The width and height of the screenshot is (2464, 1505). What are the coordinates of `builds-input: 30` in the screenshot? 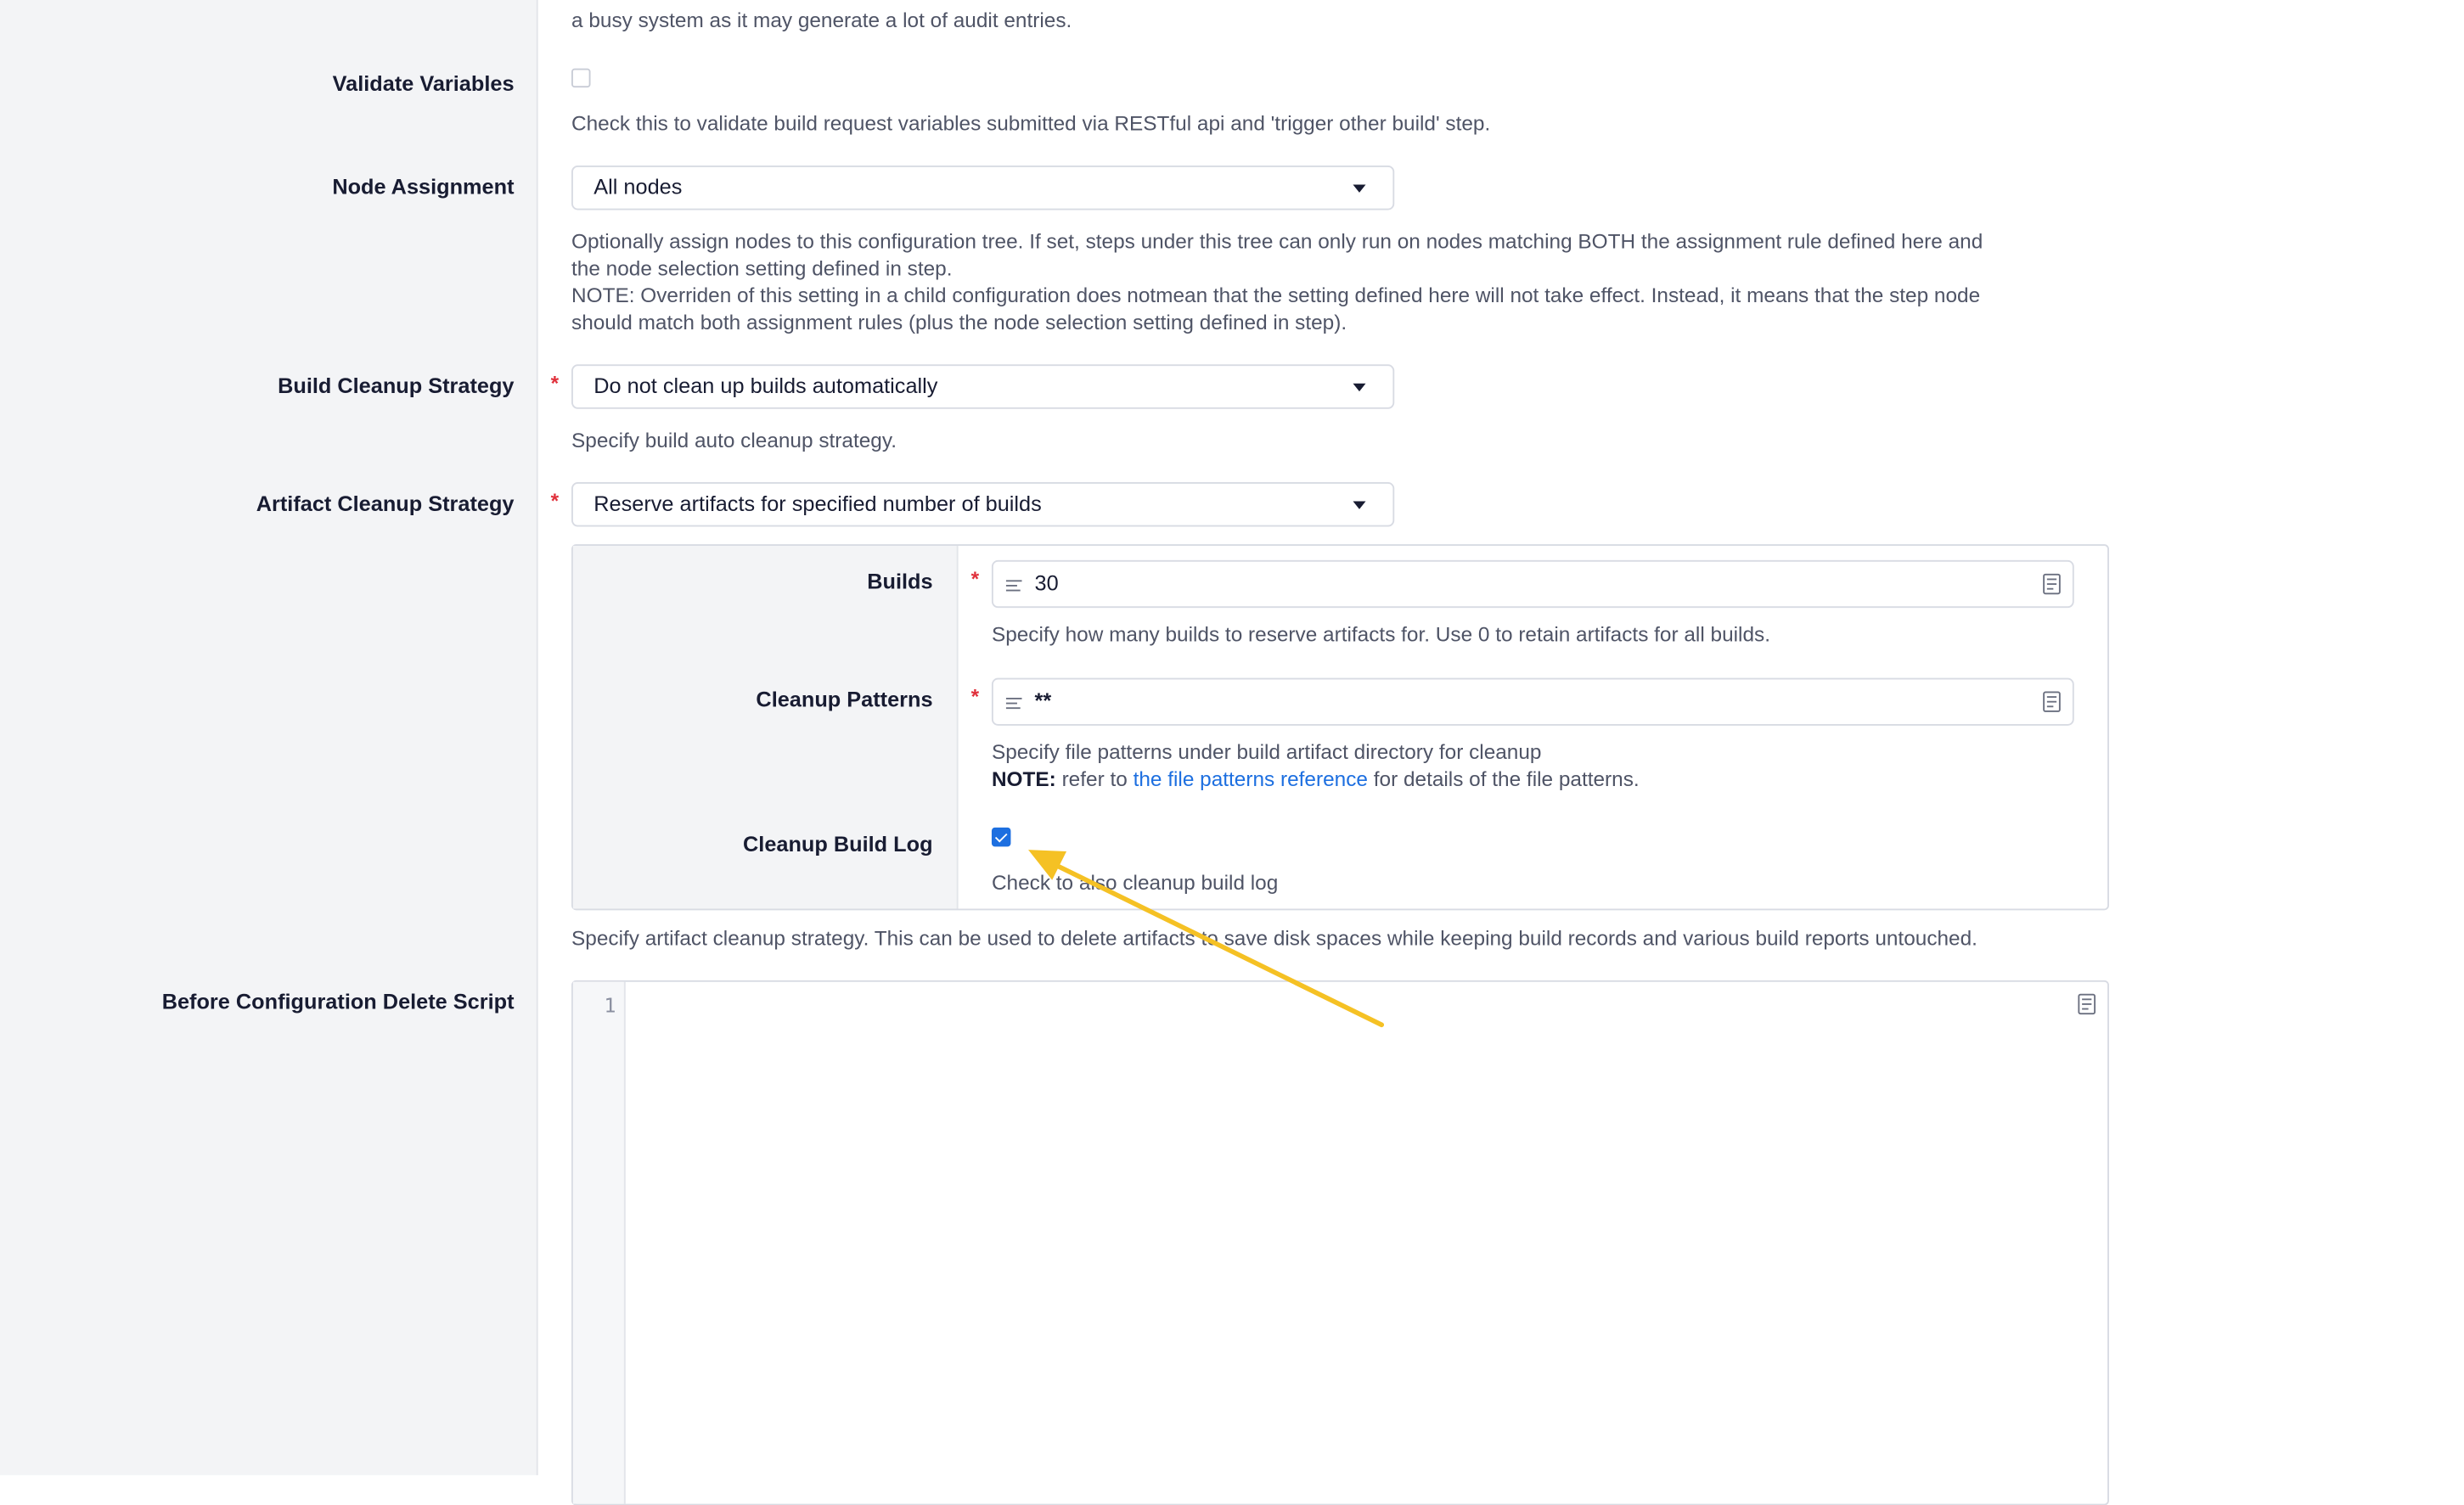 It's located at (1532, 584).